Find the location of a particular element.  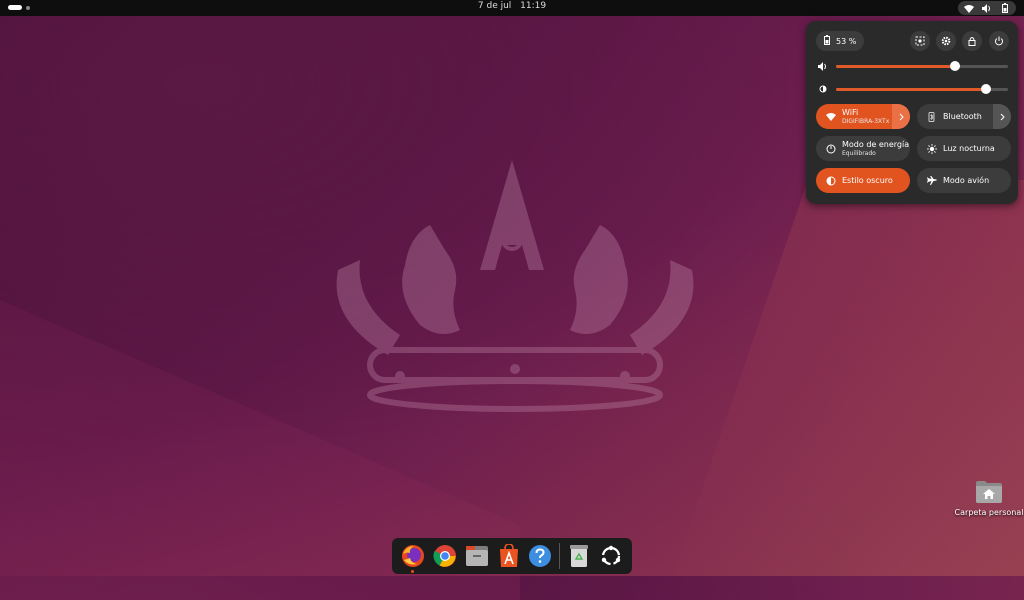

clock: 7 de jul 11:19 is located at coordinates (512, 6).